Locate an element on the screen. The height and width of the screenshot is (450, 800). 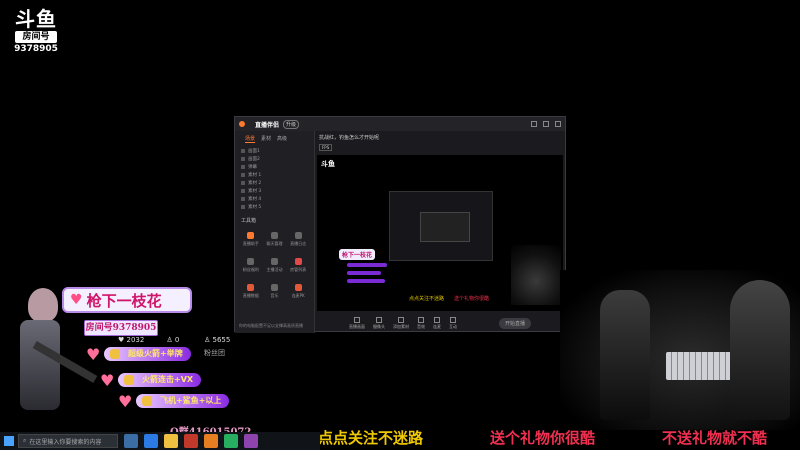
nested-window is located at coordinates (441, 226).